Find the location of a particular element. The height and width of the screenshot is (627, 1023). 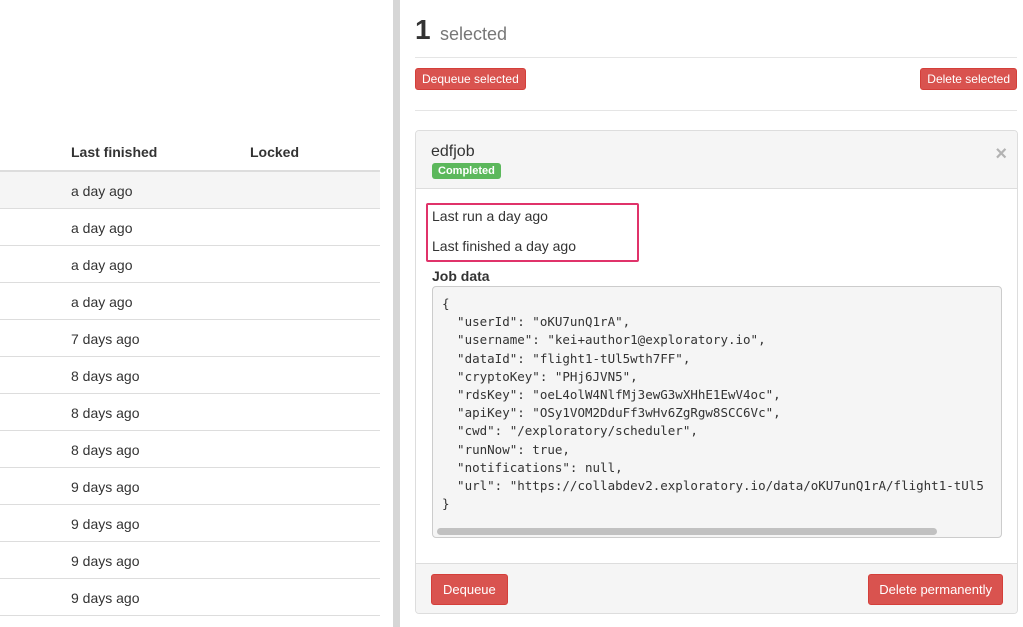

job-data-label: Job data is located at coordinates (461, 276).